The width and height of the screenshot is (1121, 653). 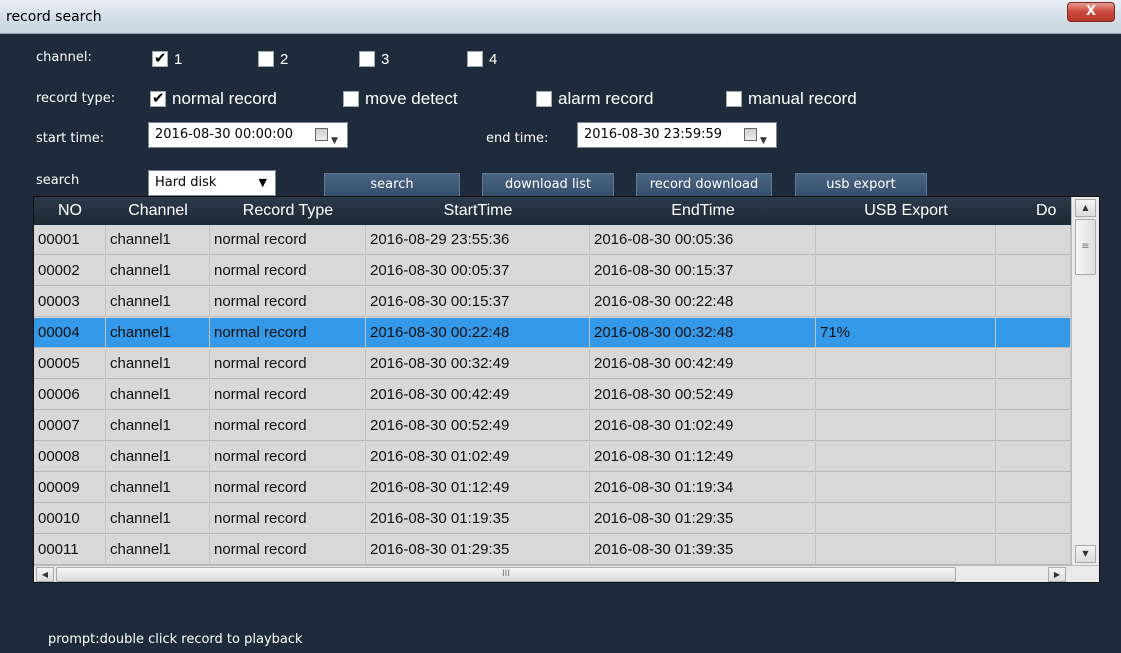 What do you see at coordinates (703, 519) in the screenshot?
I see `cell-end-time: 2016-08-30 01:29:35` at bounding box center [703, 519].